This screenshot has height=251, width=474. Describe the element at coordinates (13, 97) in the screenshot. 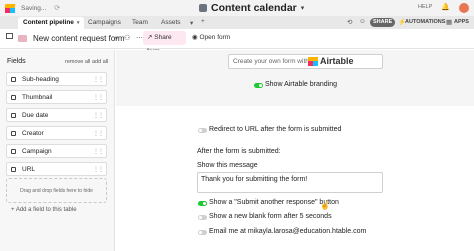

I see `attachment-field-icon` at that location.